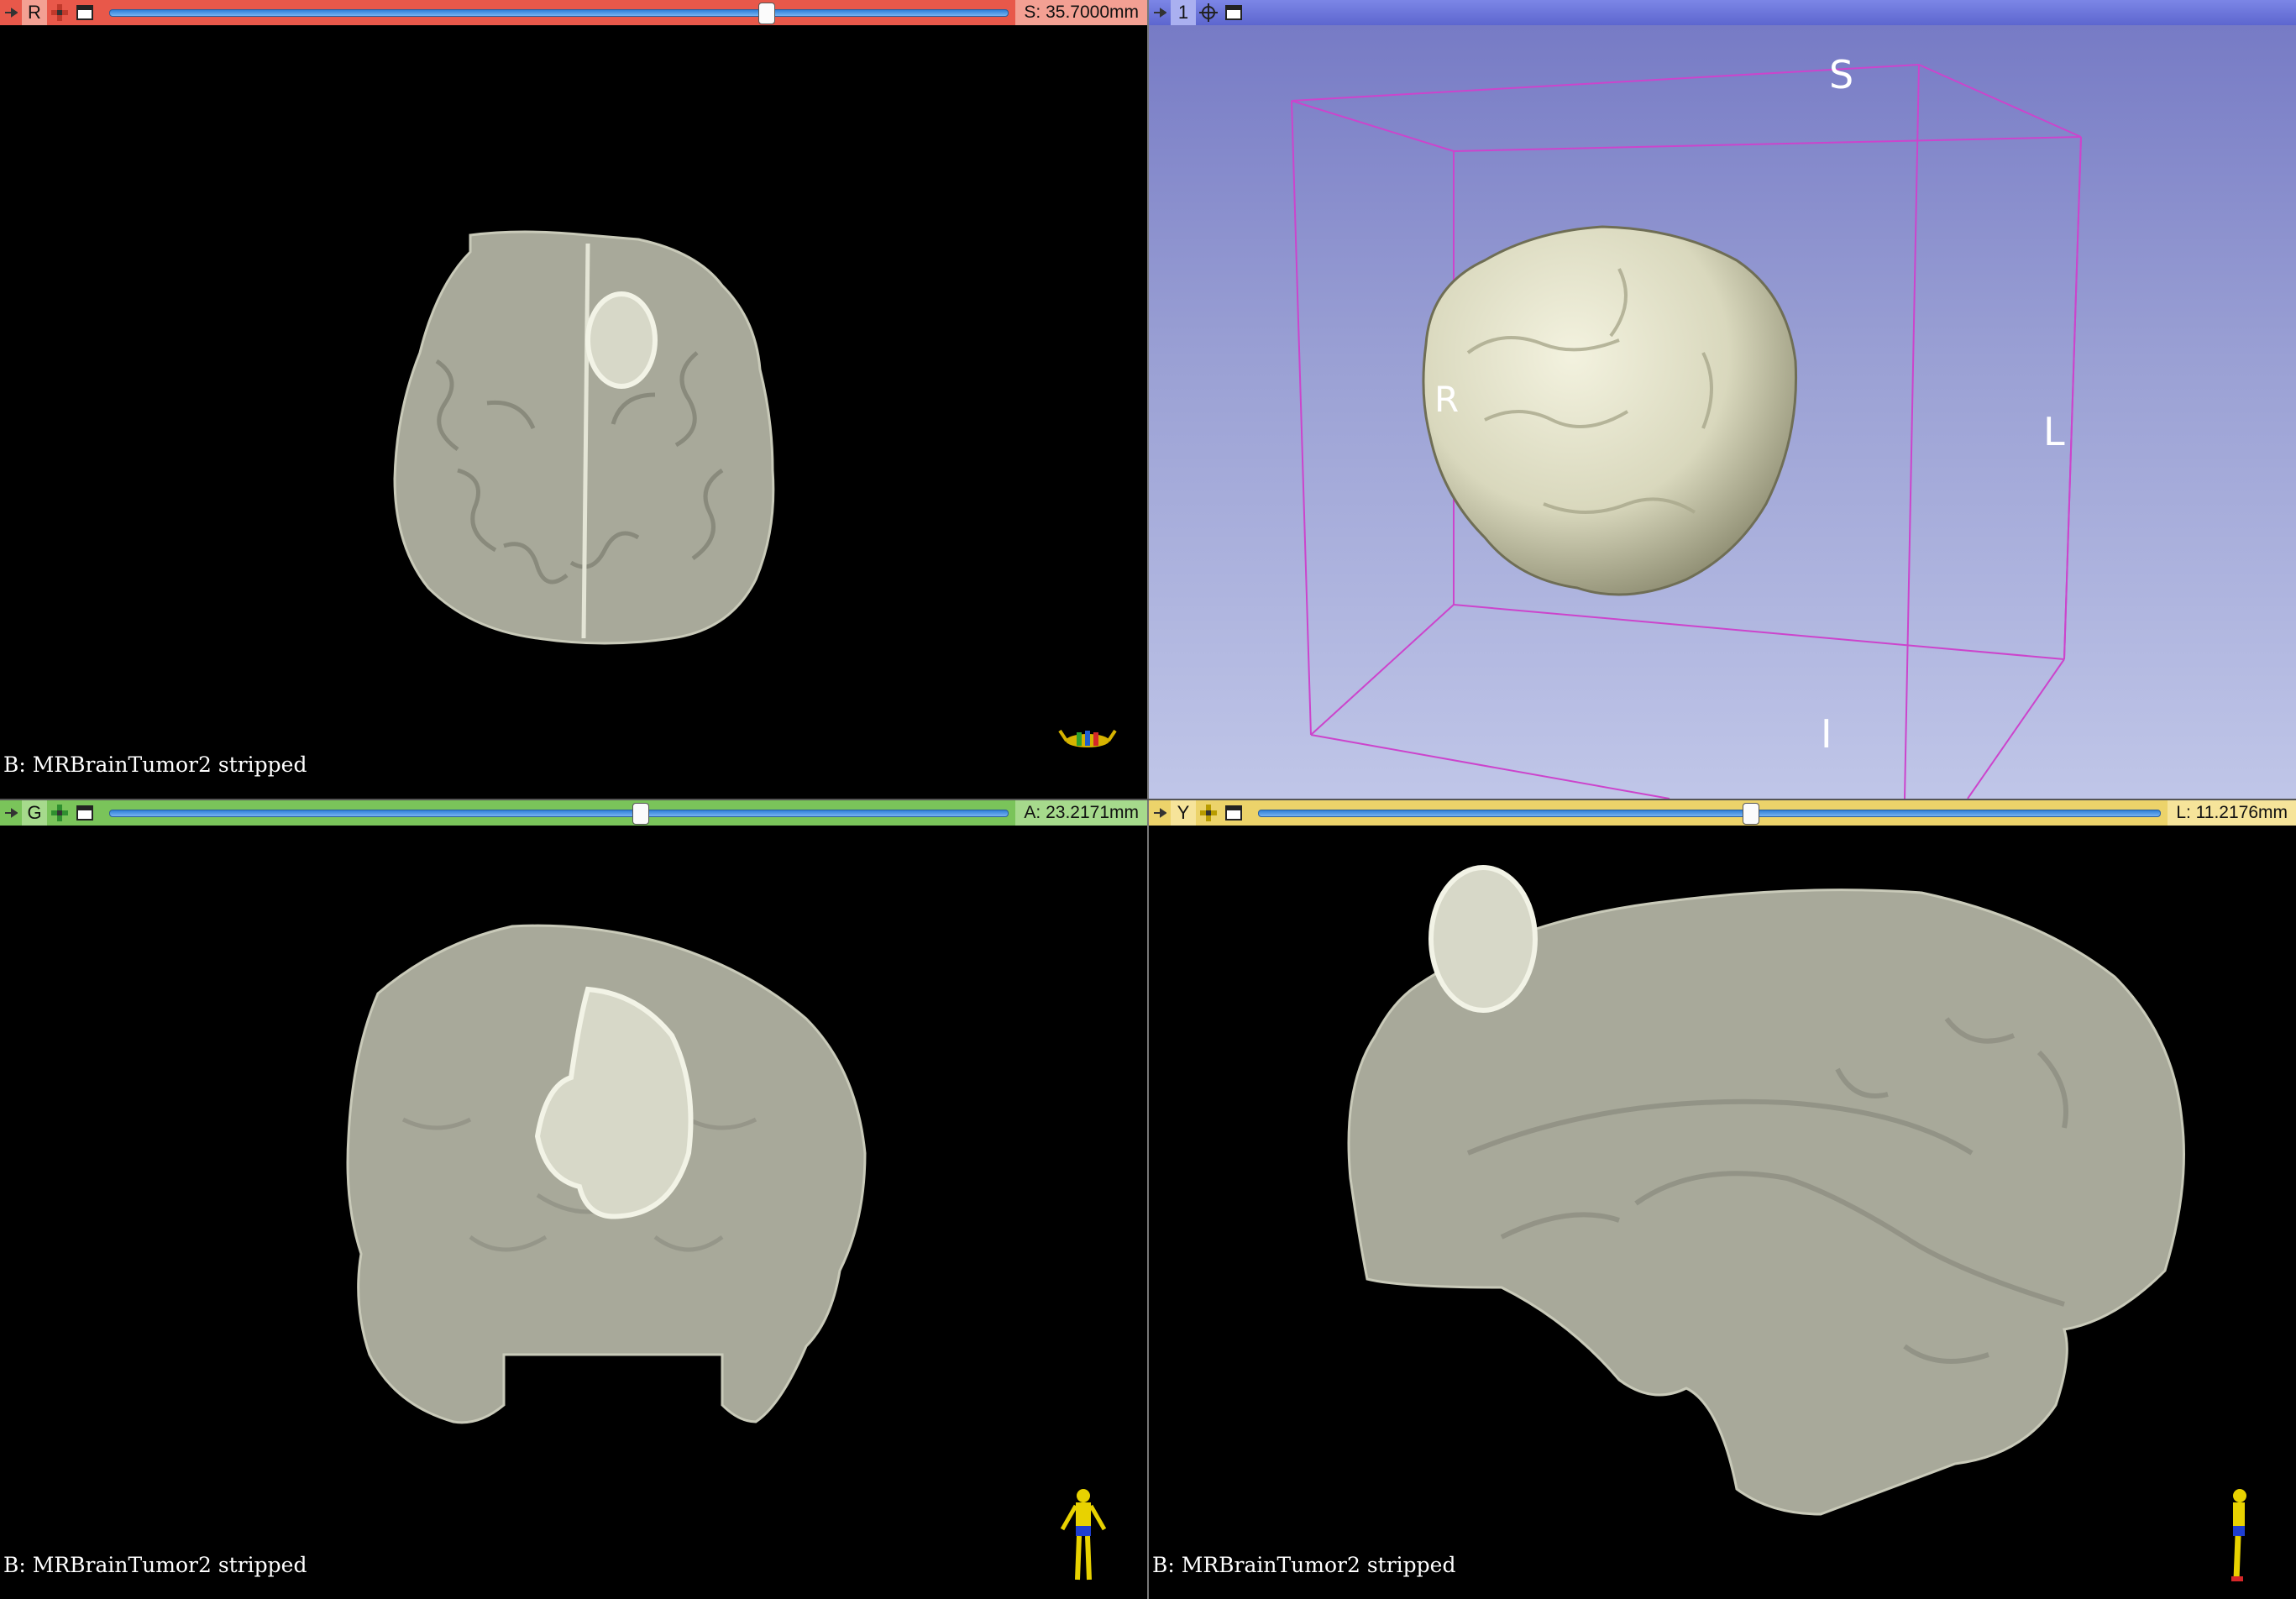 This screenshot has height=1599, width=2296. What do you see at coordinates (2054, 431) in the screenshot?
I see `orientation-left: L` at bounding box center [2054, 431].